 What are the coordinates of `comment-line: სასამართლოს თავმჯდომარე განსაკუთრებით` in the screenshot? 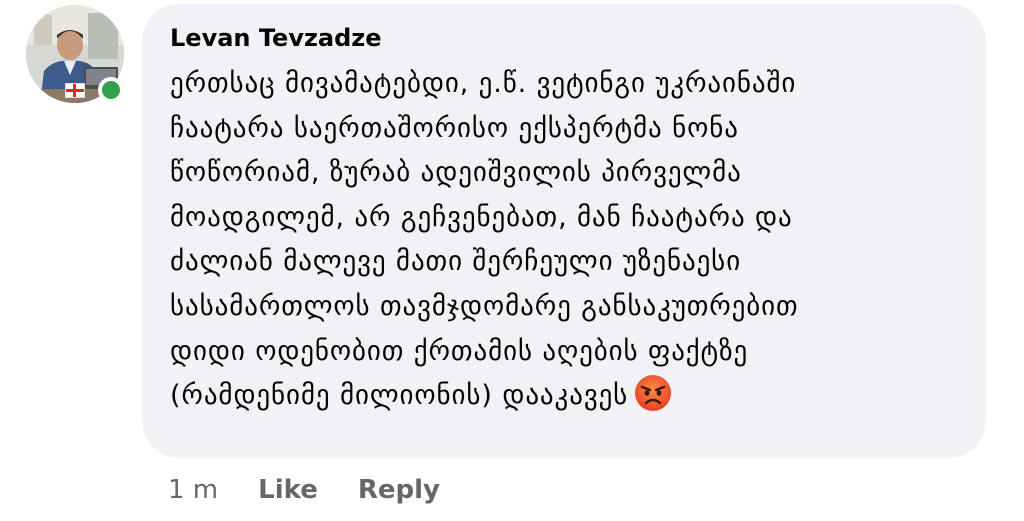 It's located at (484, 306).